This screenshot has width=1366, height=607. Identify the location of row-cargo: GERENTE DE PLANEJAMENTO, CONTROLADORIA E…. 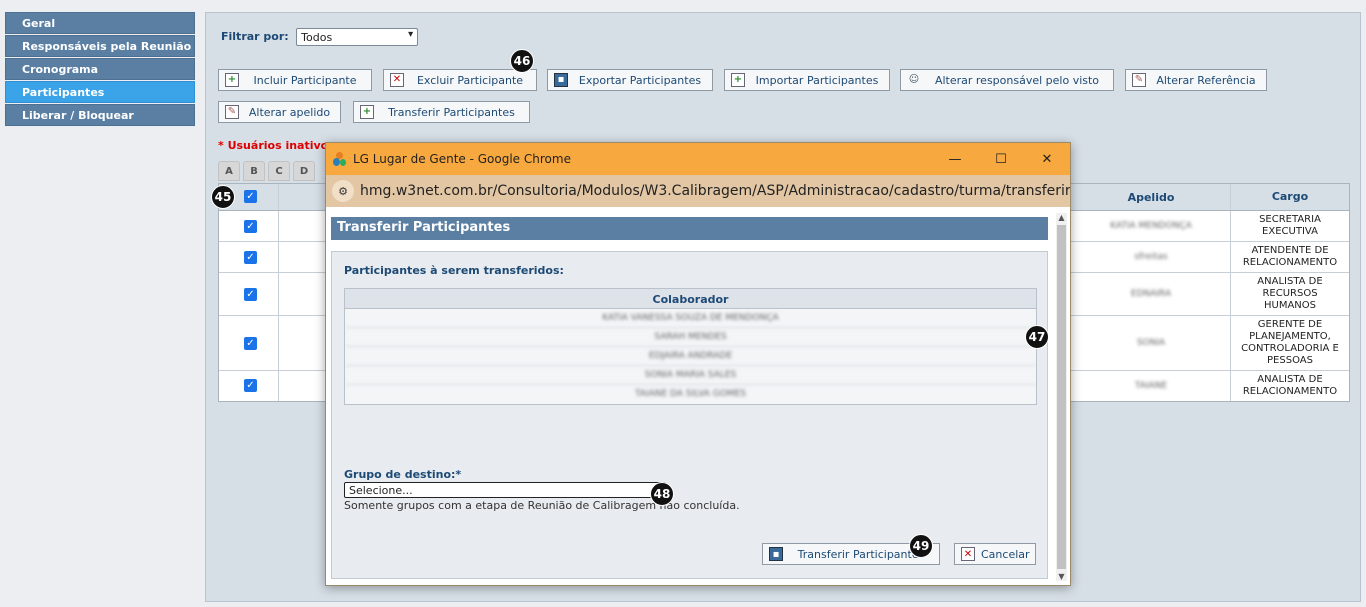
(1289, 343).